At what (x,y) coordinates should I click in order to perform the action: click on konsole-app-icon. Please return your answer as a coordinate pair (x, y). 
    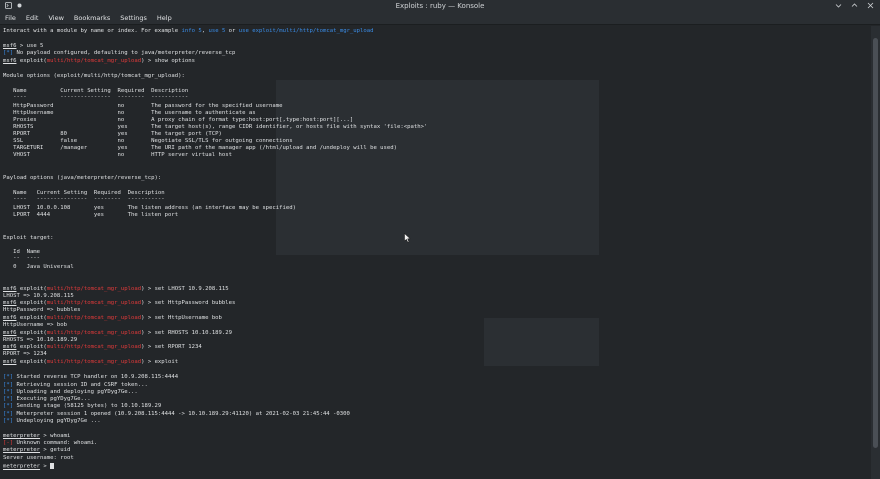
    Looking at the image, I should click on (8, 6).